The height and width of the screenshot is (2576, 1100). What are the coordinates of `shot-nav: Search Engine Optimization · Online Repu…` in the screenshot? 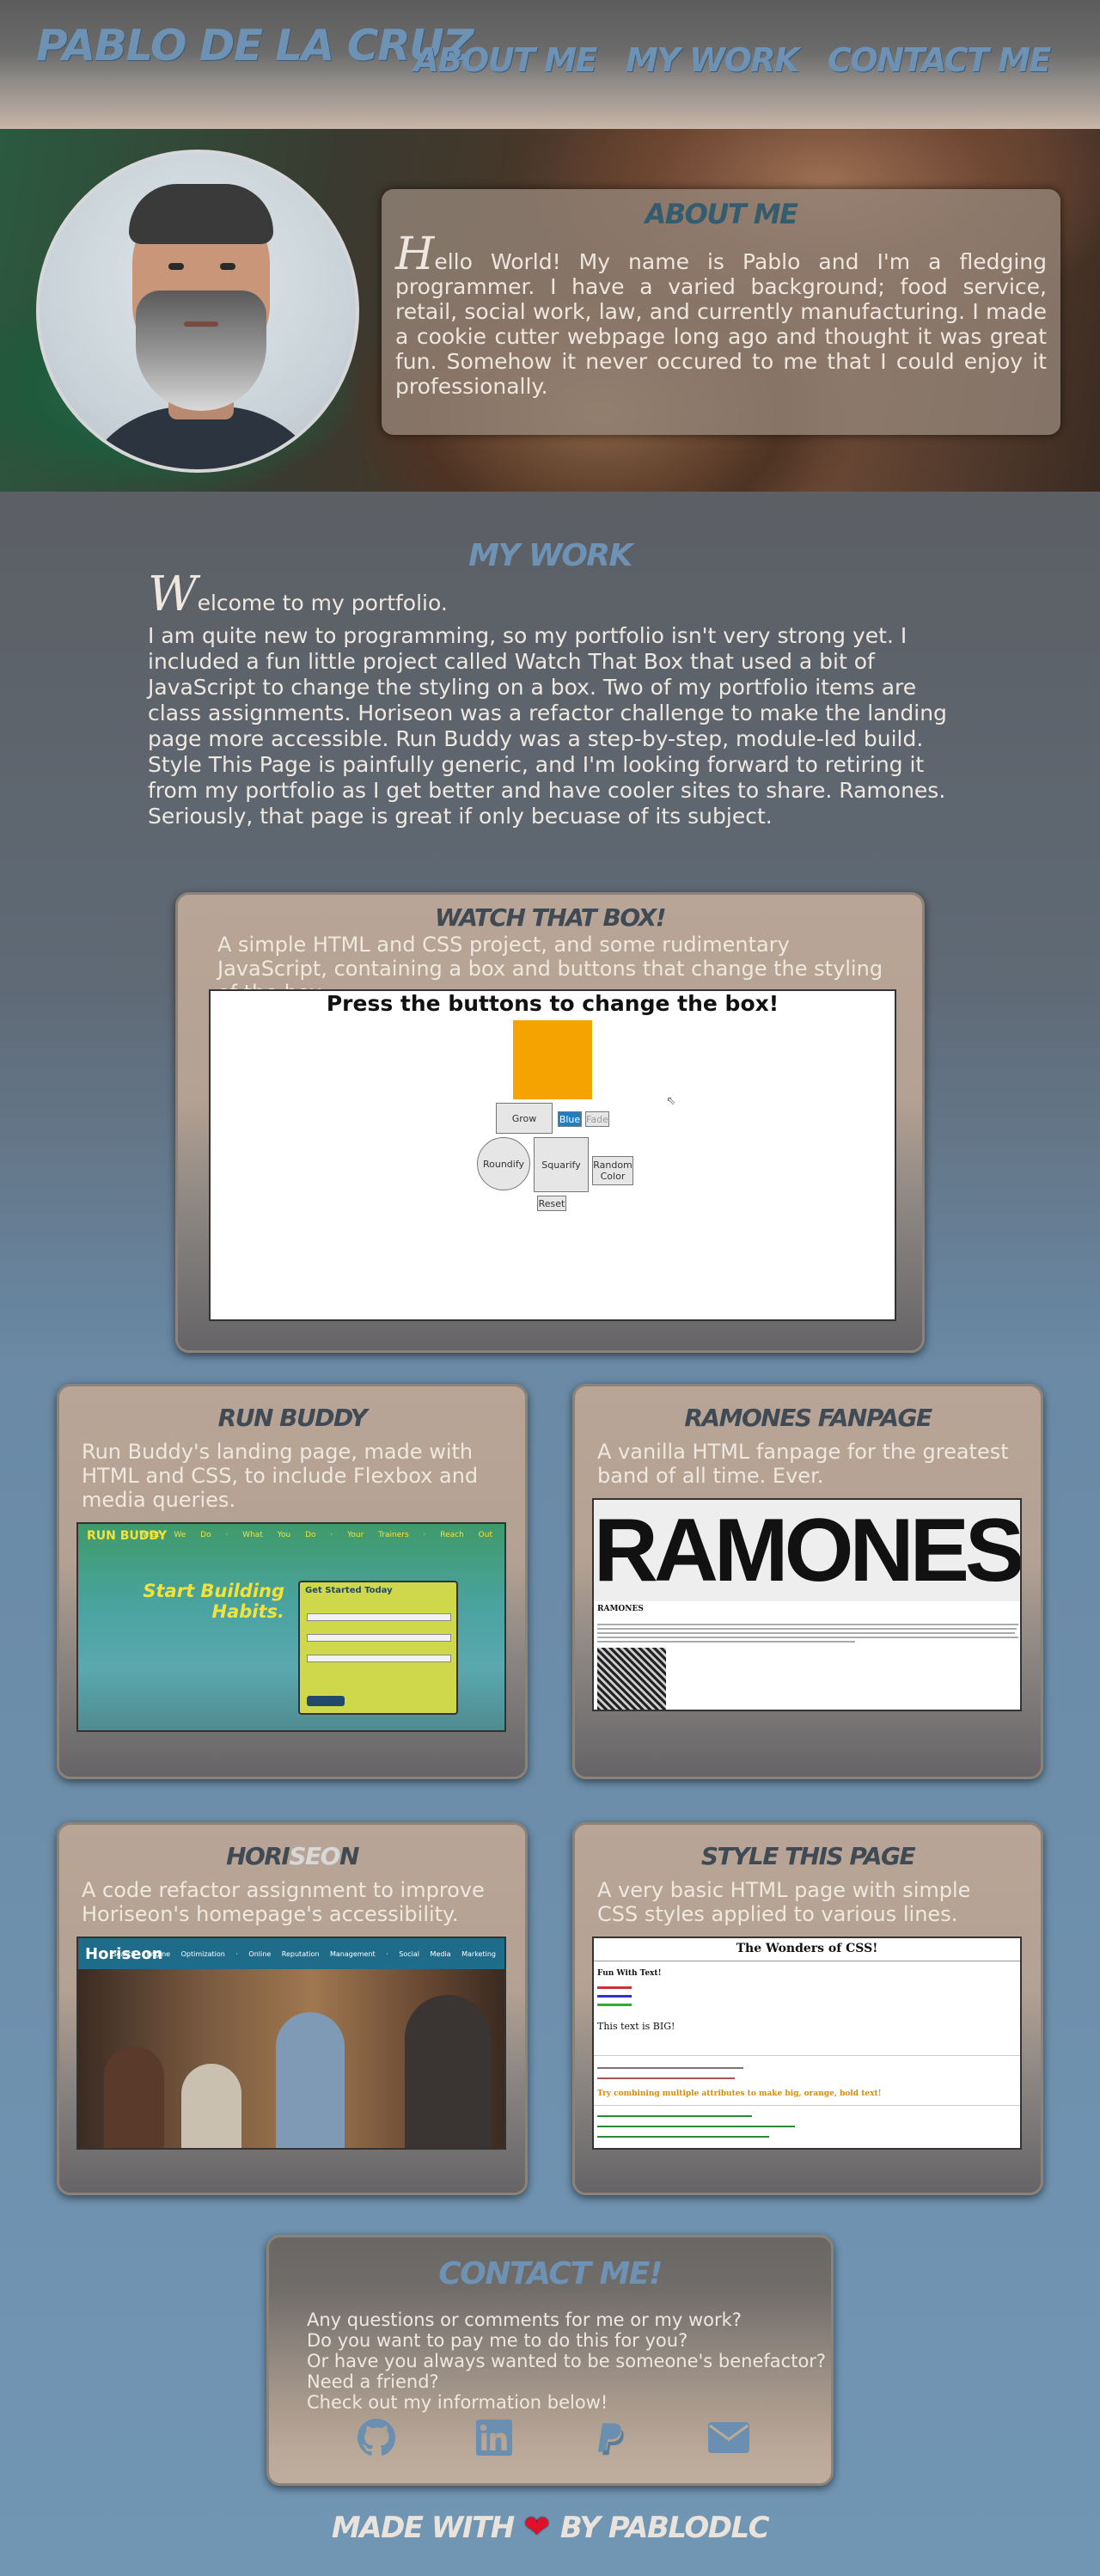 It's located at (304, 1954).